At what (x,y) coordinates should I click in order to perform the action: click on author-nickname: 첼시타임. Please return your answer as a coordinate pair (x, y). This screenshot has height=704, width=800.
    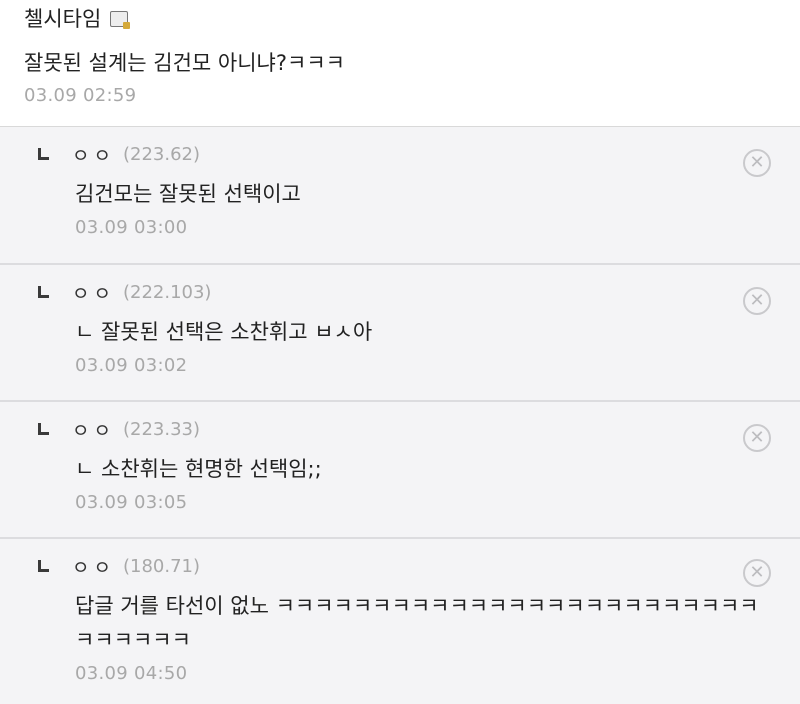
    Looking at the image, I should click on (62, 19).